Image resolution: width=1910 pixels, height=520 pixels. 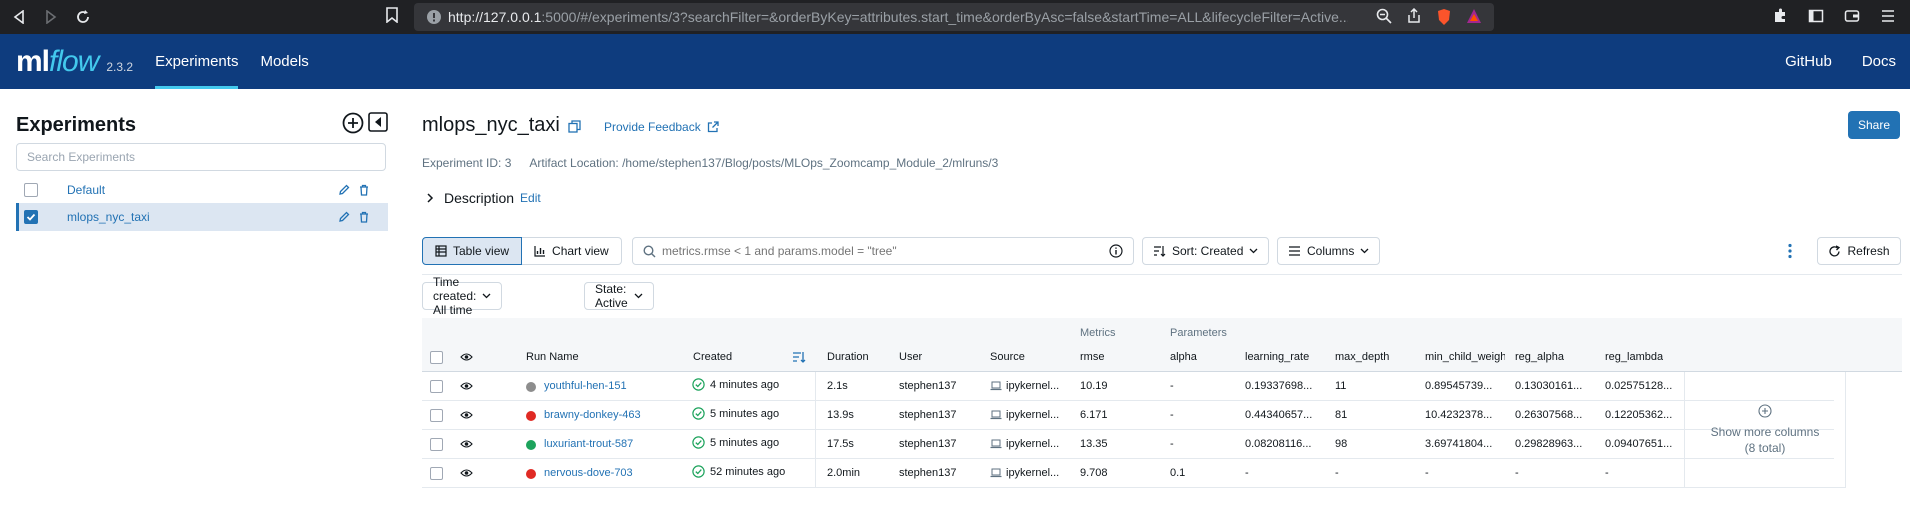 What do you see at coordinates (1172, 444) in the screenshot?
I see `cell-alpha: -` at bounding box center [1172, 444].